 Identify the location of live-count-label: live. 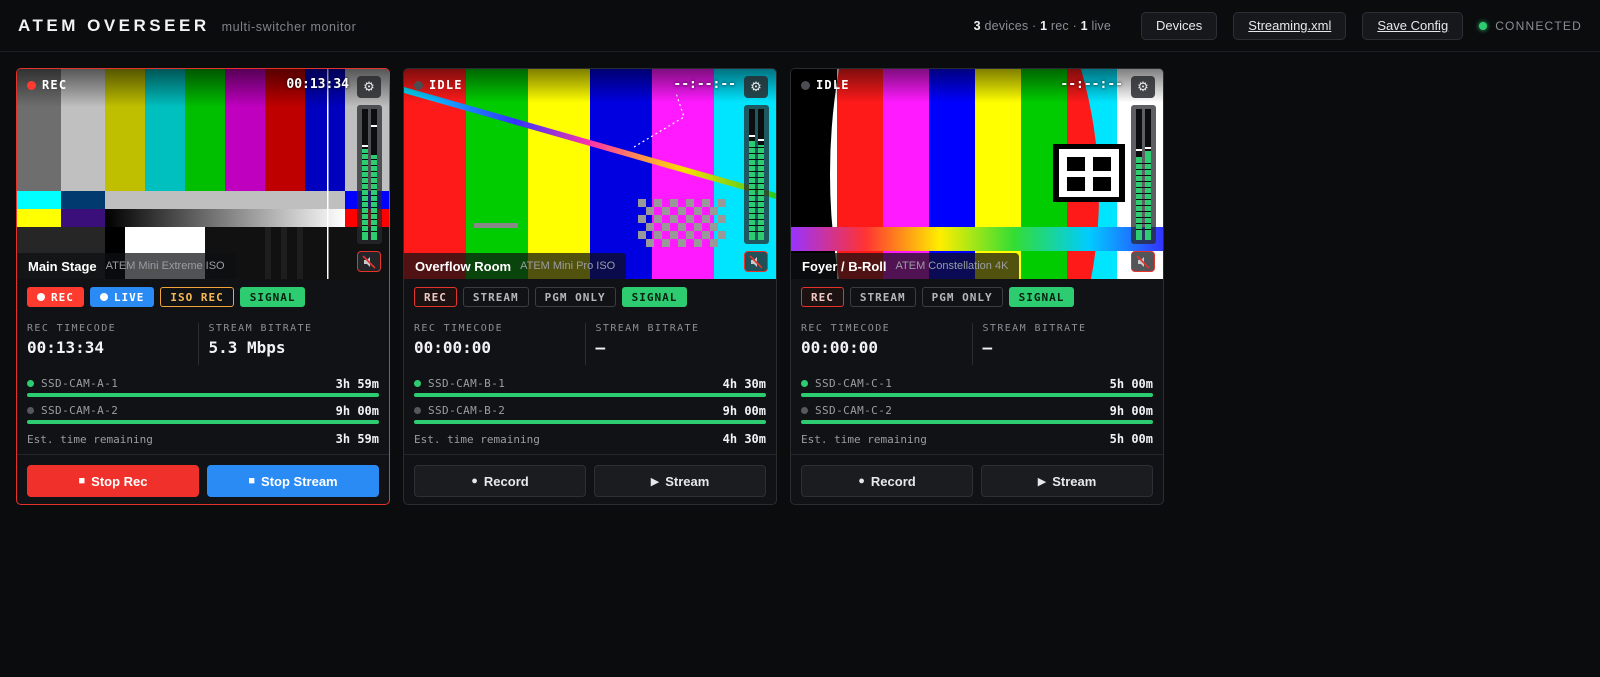
(1101, 25).